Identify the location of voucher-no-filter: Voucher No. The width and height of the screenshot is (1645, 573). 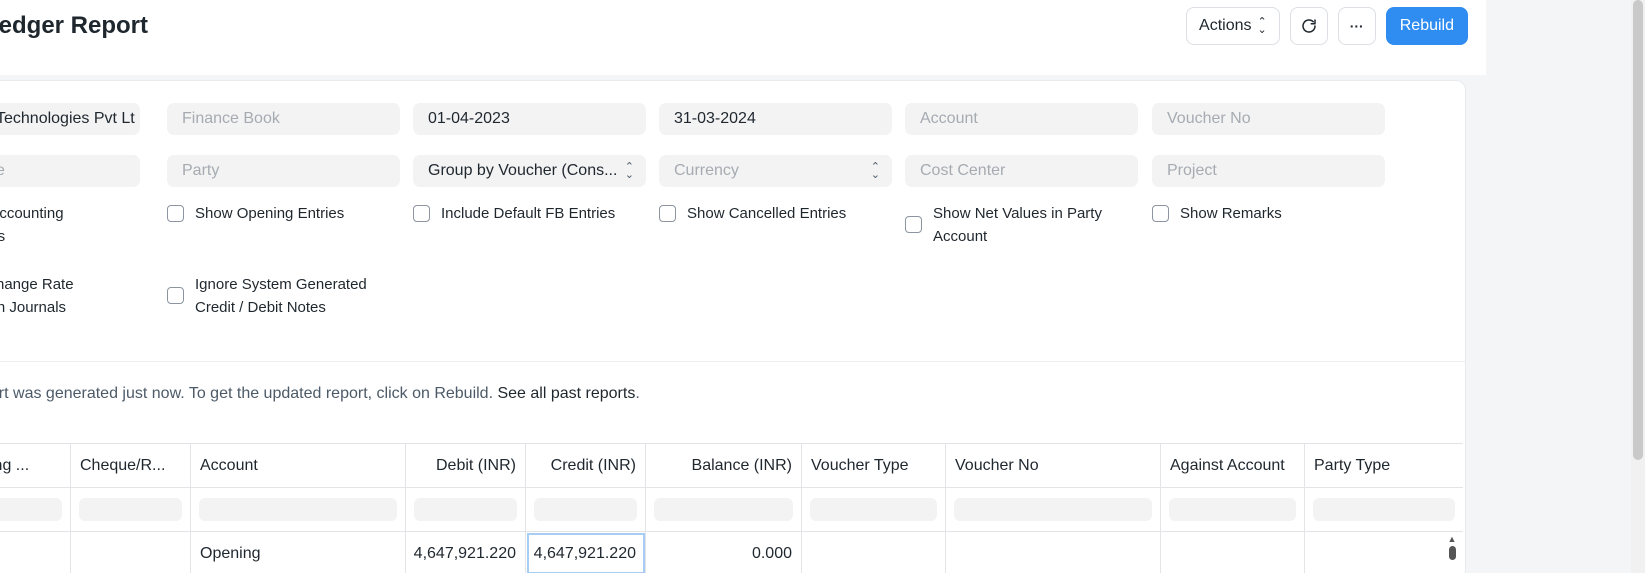
(1268, 119).